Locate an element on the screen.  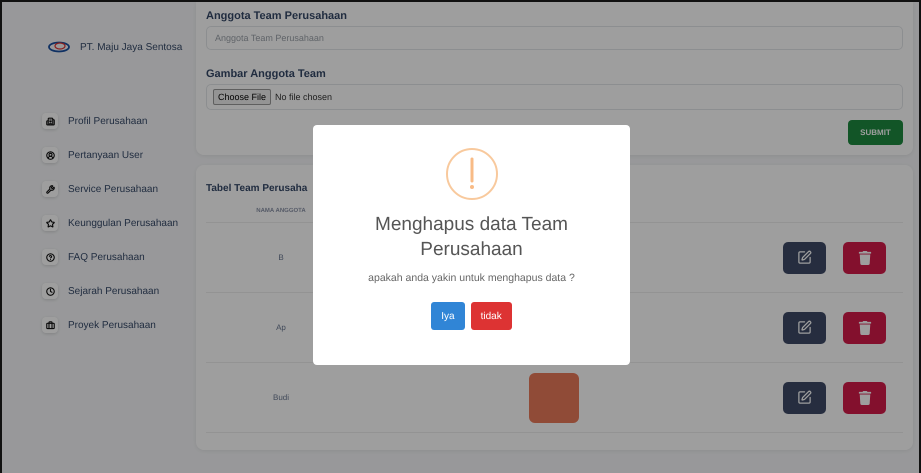
brand-name: PT. Maju Jaya Sentosa is located at coordinates (131, 47).